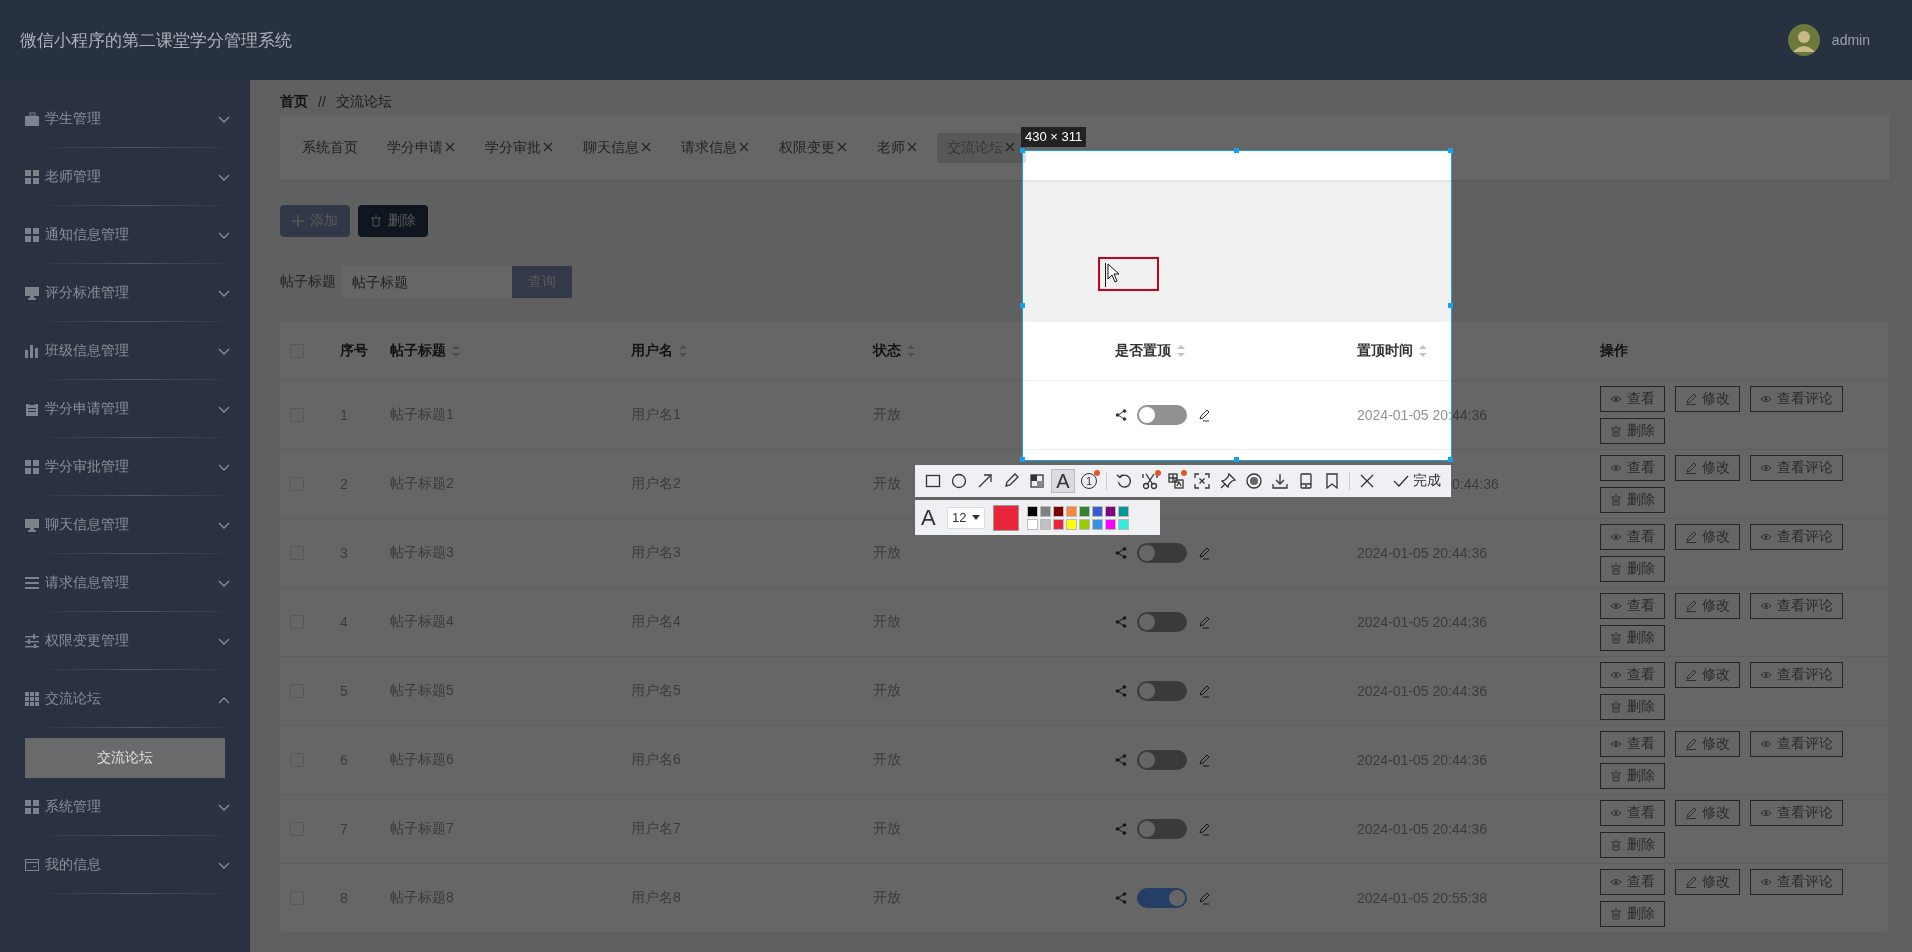 The image size is (1912, 952). I want to click on column-header: 是否置顶, so click(1143, 351).